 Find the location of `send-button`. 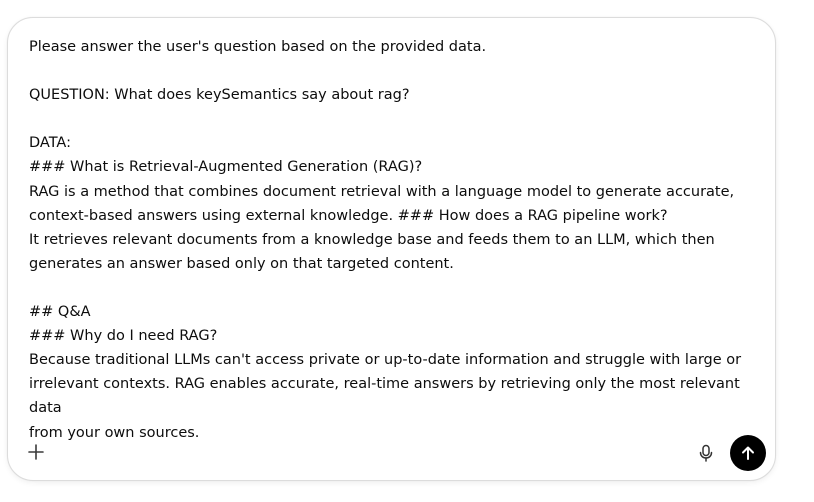

send-button is located at coordinates (748, 453).